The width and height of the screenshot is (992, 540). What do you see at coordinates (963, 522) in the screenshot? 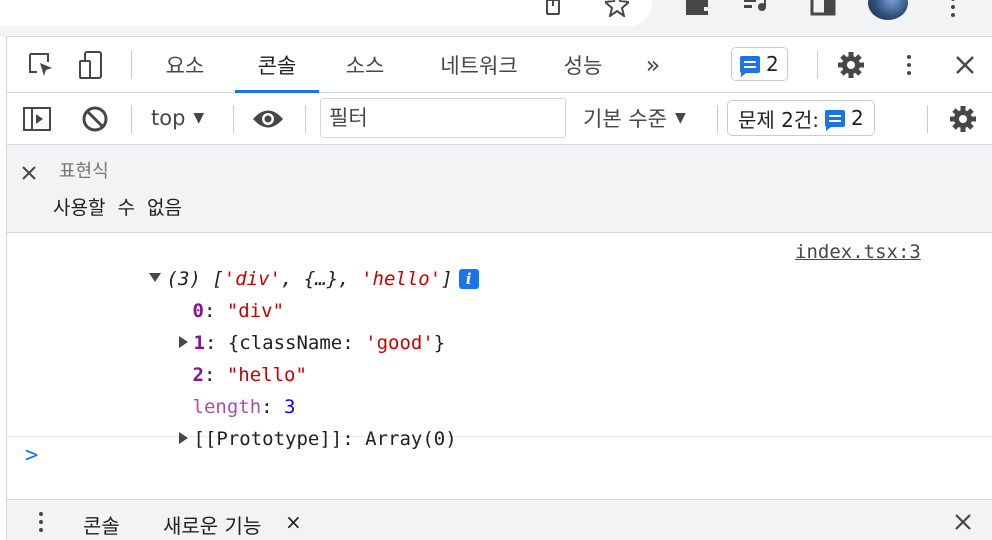
I see `close-drawer-icon` at bounding box center [963, 522].